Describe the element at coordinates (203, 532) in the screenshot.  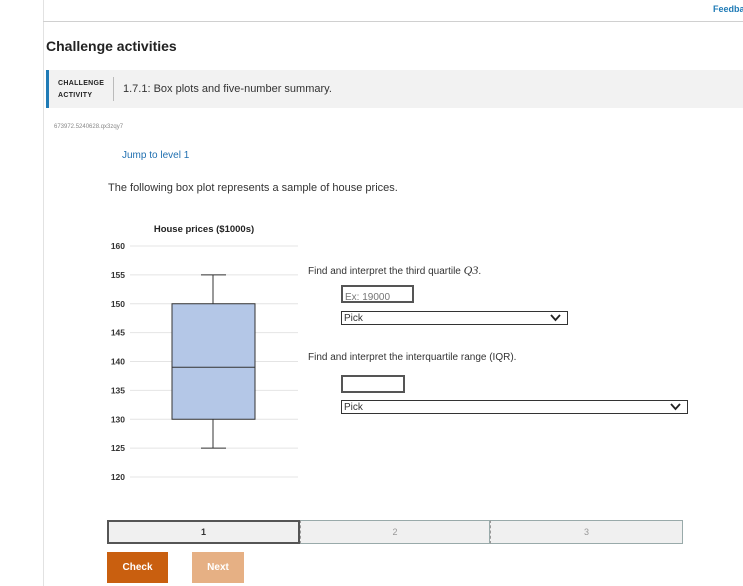
I see `level-1-tab: 1` at that location.